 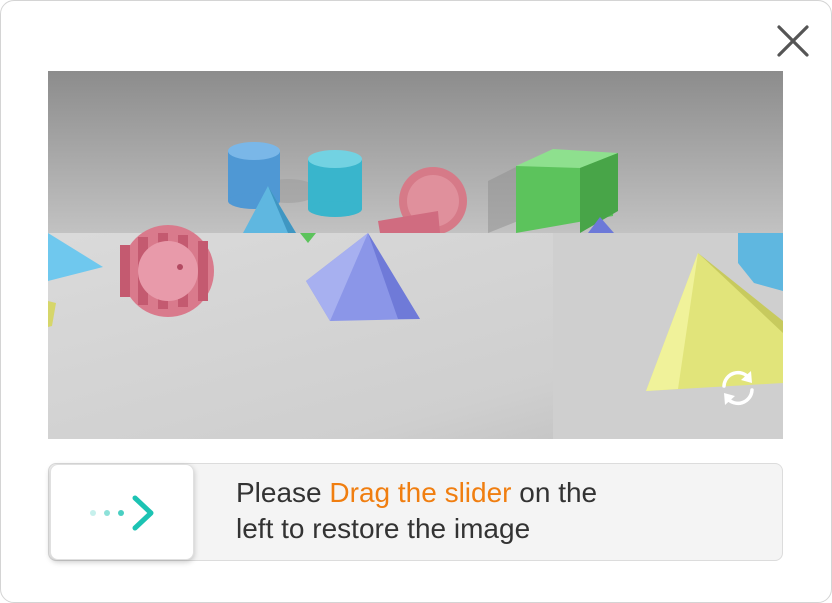 I want to click on refresh-icon, so click(x=738, y=388).